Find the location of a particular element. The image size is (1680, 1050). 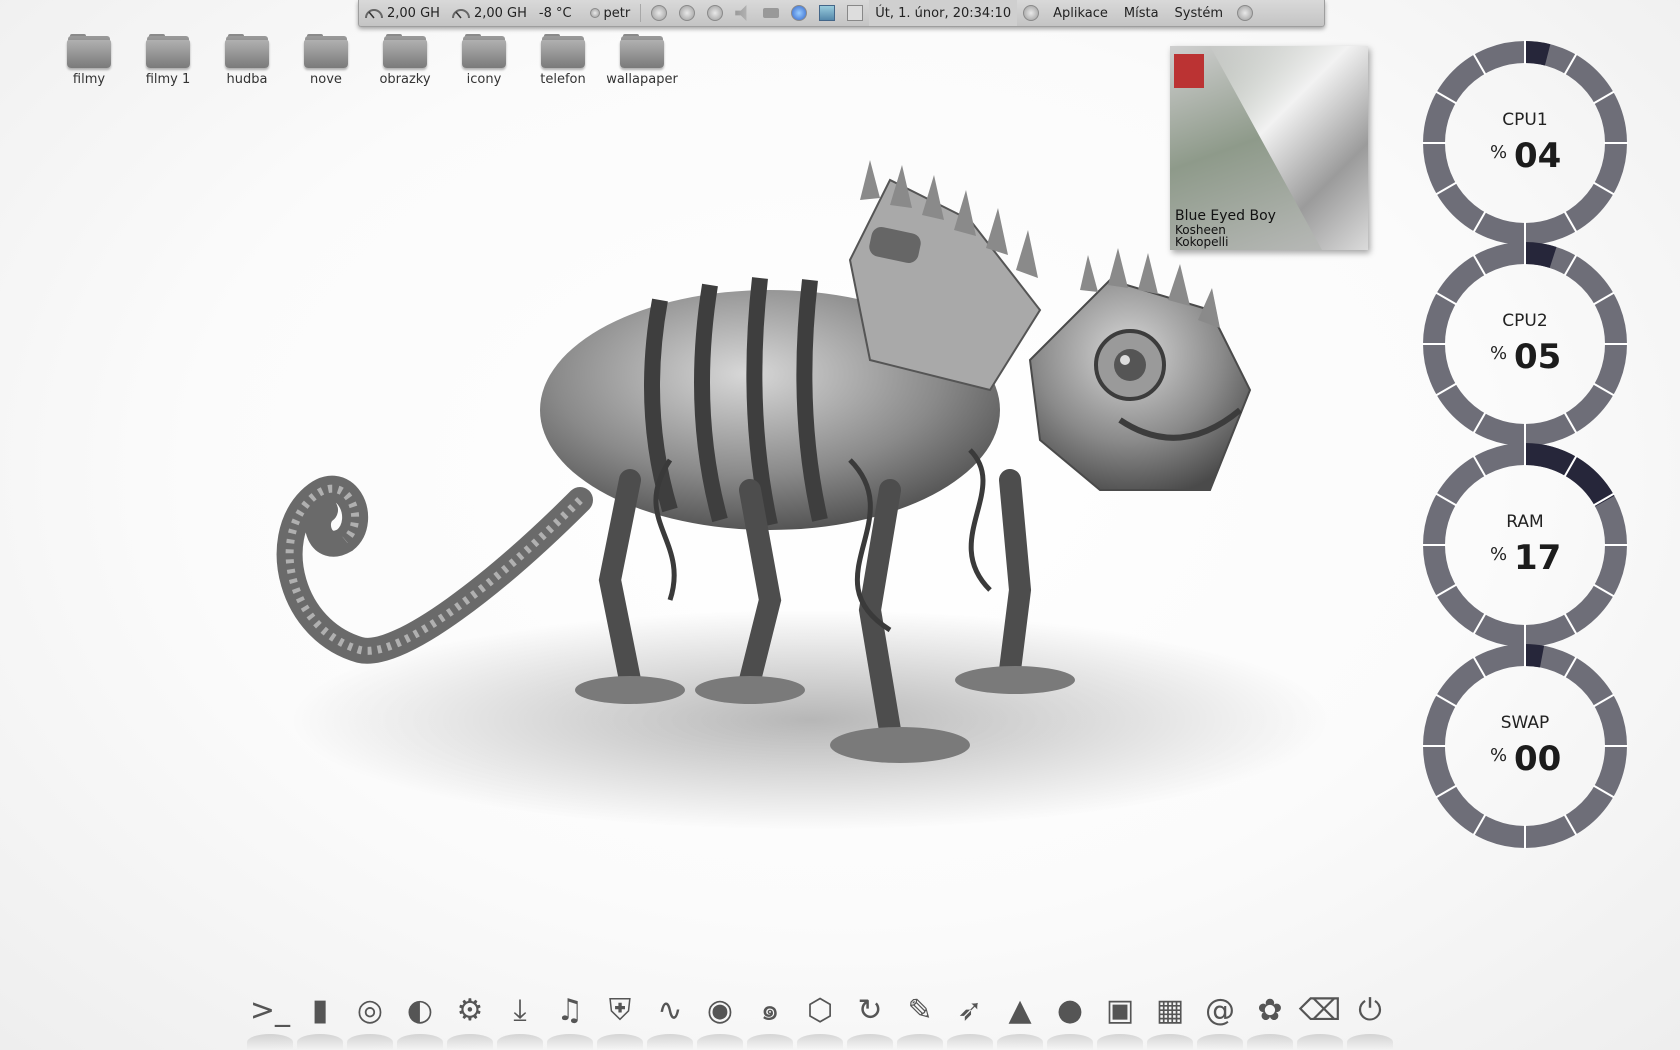

dock-glyph: ▣ is located at coordinates (1120, 1010).